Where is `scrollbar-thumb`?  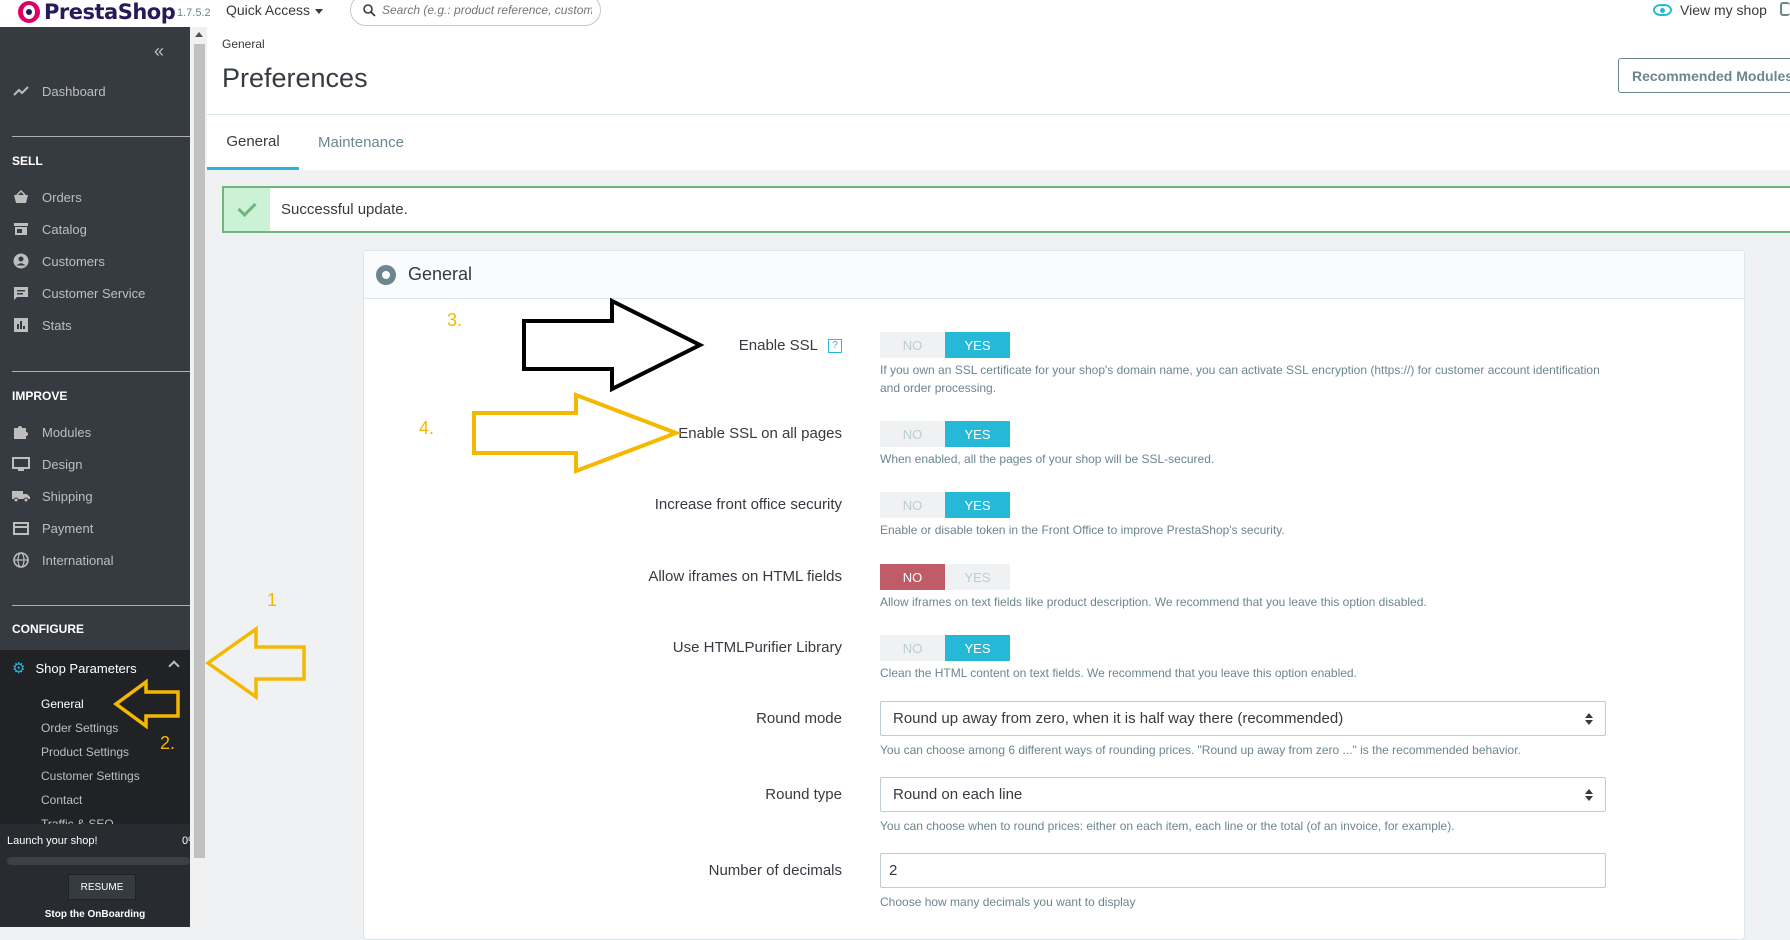
scrollbar-thumb is located at coordinates (199, 451).